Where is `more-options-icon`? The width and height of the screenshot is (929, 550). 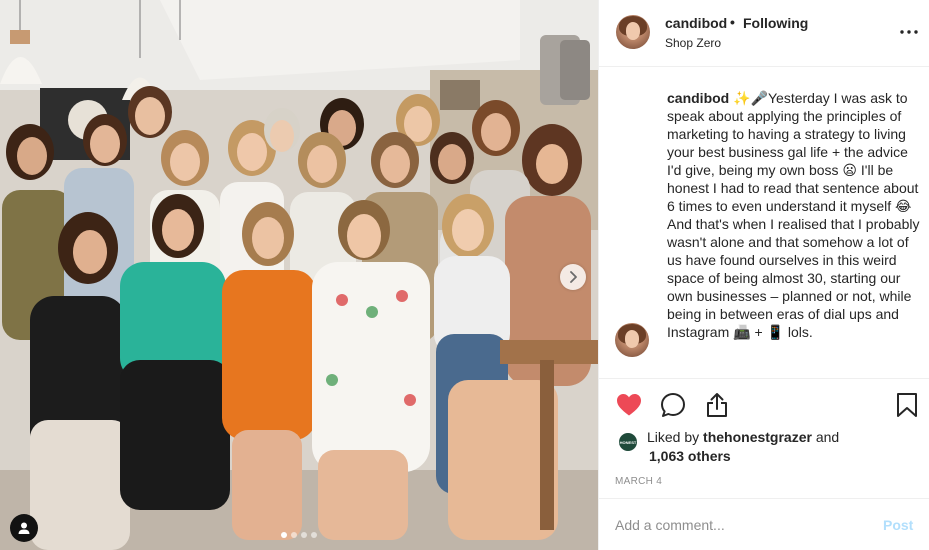 more-options-icon is located at coordinates (909, 32).